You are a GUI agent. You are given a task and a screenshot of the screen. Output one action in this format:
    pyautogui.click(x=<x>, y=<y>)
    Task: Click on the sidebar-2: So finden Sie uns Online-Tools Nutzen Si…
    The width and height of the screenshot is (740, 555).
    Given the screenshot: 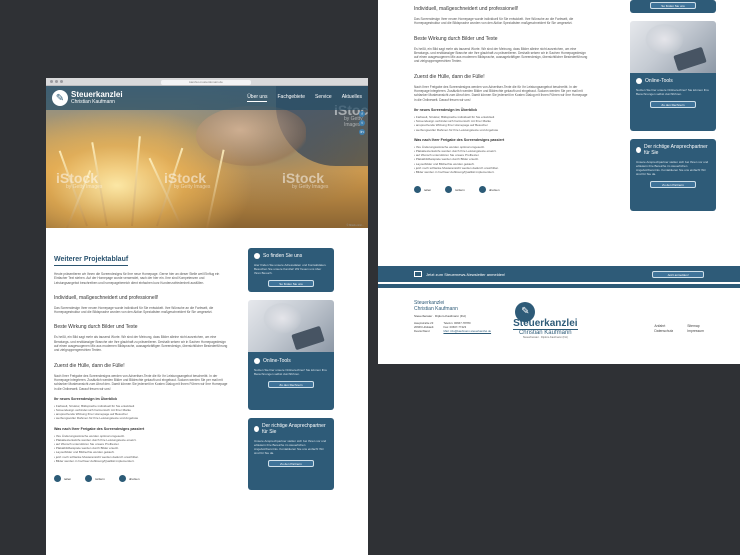 What is the action you would take?
    pyautogui.click(x=673, y=109)
    